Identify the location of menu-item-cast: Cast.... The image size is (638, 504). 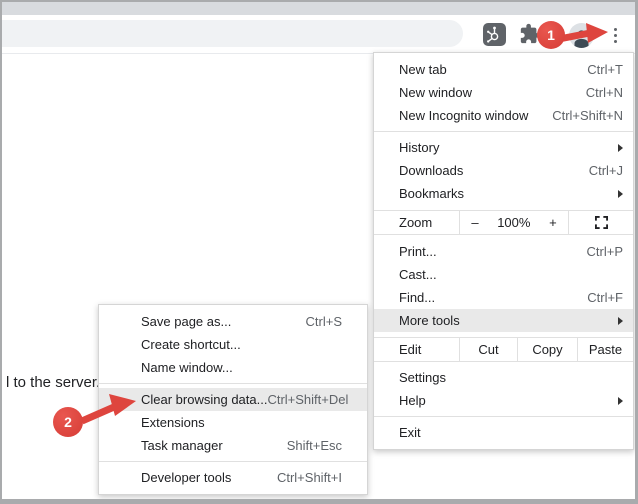
(503, 274).